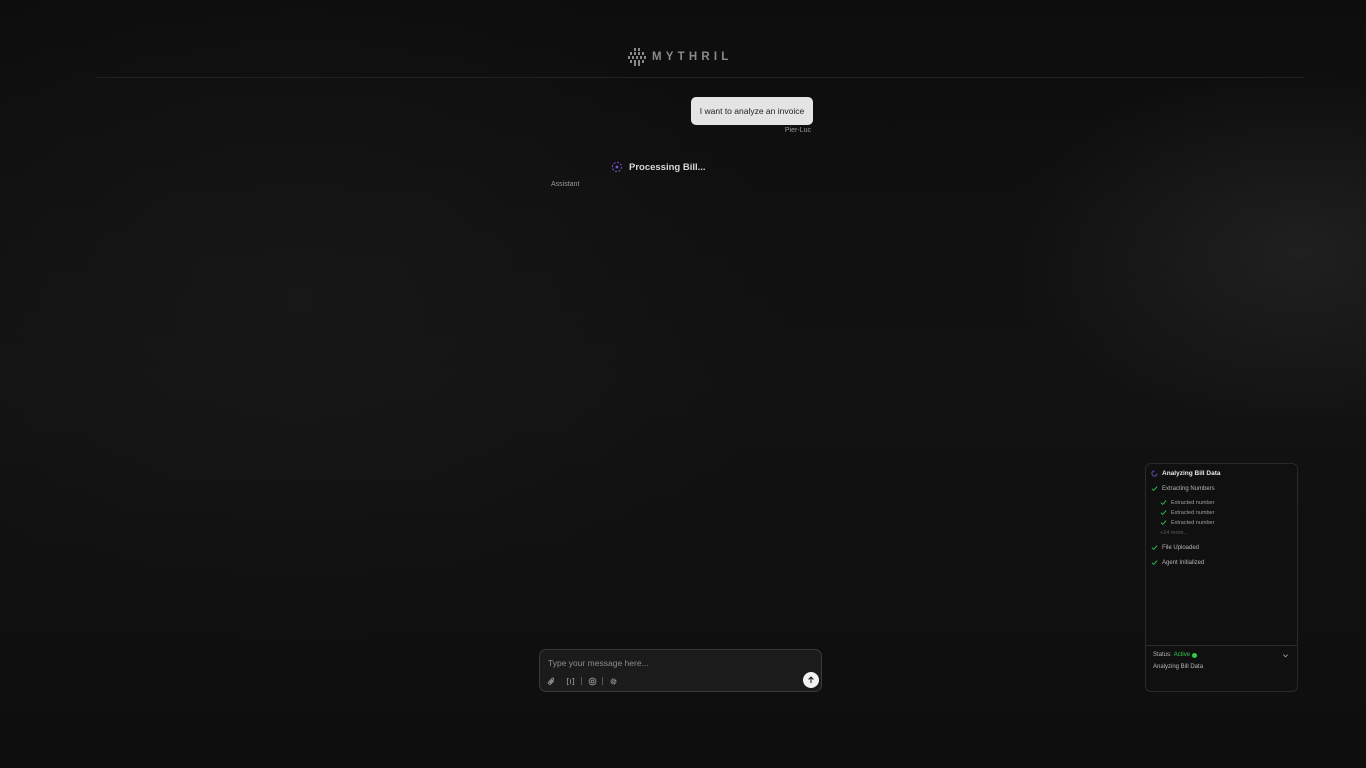 This screenshot has width=1366, height=768. I want to click on step-uploaded: File Uploaded, so click(1175, 547).